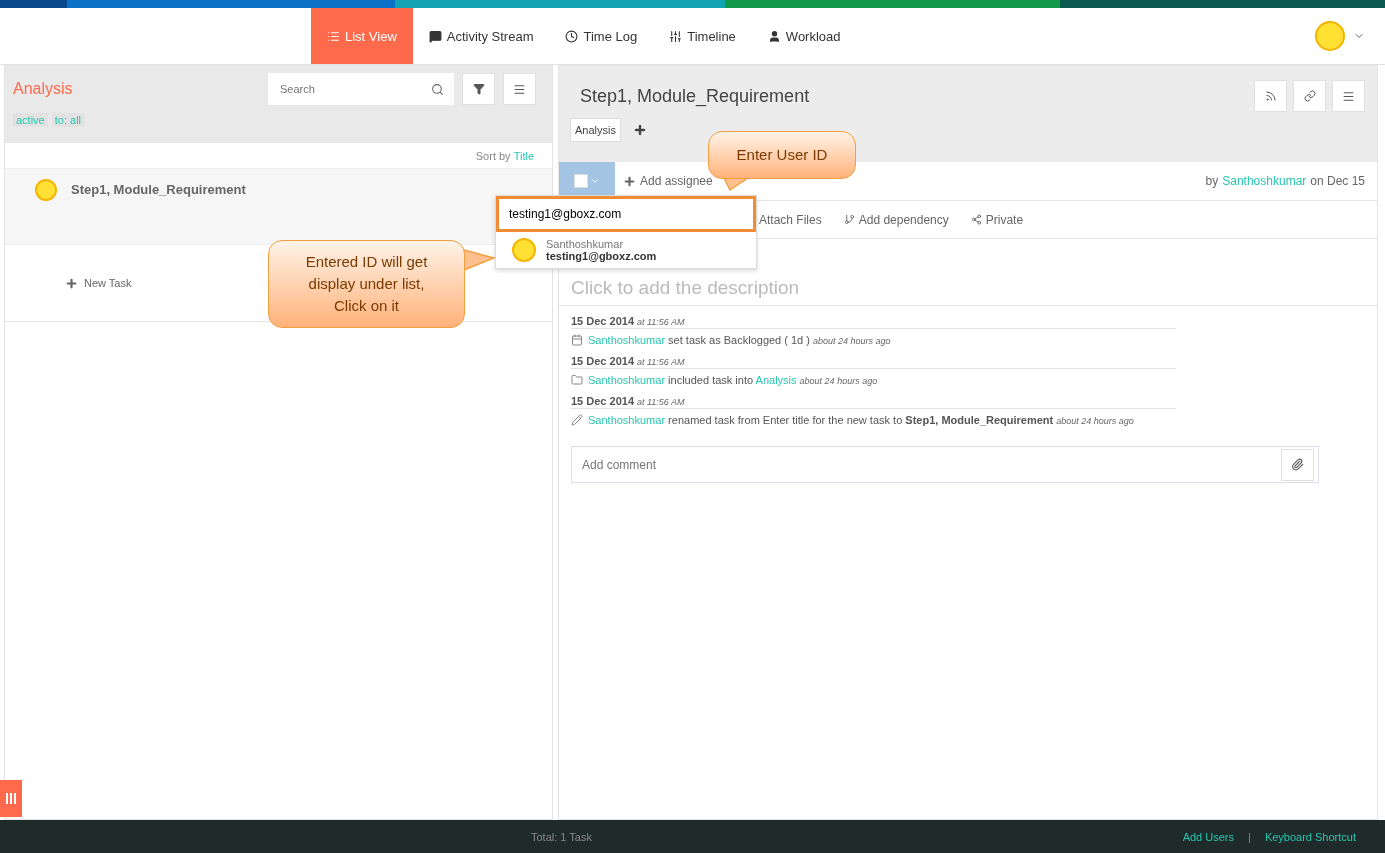 This screenshot has height=853, width=1385. I want to click on assignee-input: testing1@gboxz.com, so click(626, 214).